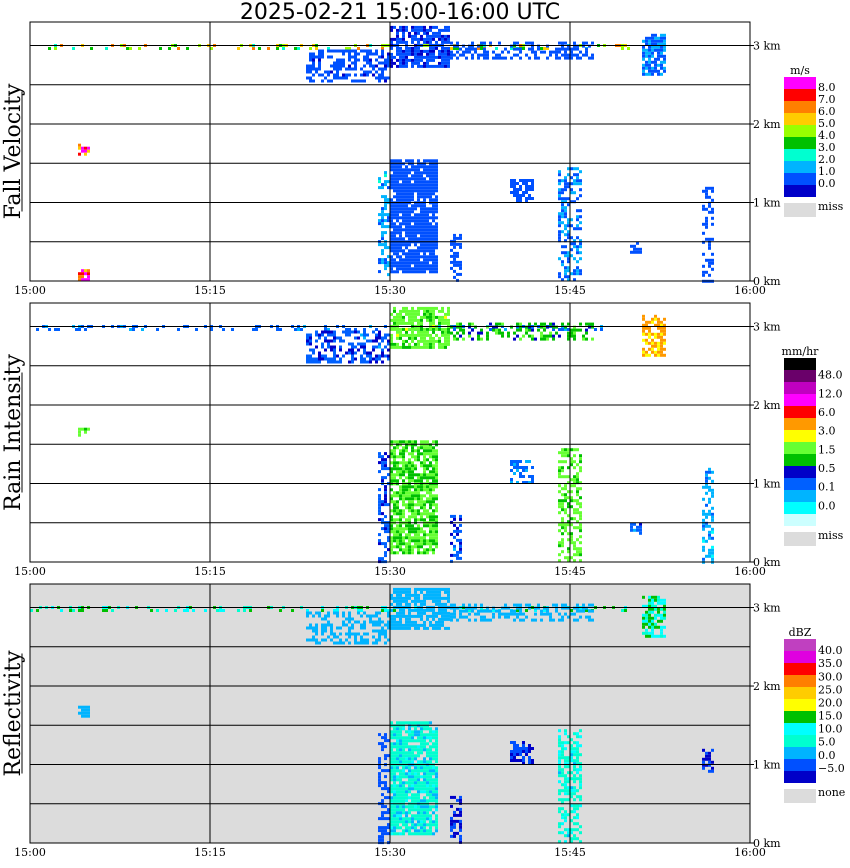  What do you see at coordinates (767, 327) in the screenshot?
I see `y-tick-label: 3 km` at bounding box center [767, 327].